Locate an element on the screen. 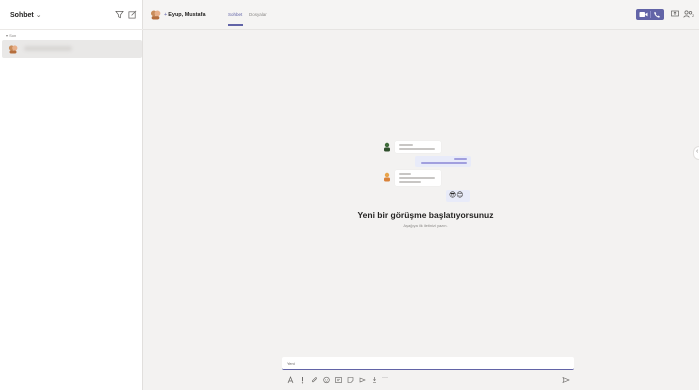 This screenshot has width=699, height=390. attach-icon is located at coordinates (314, 380).